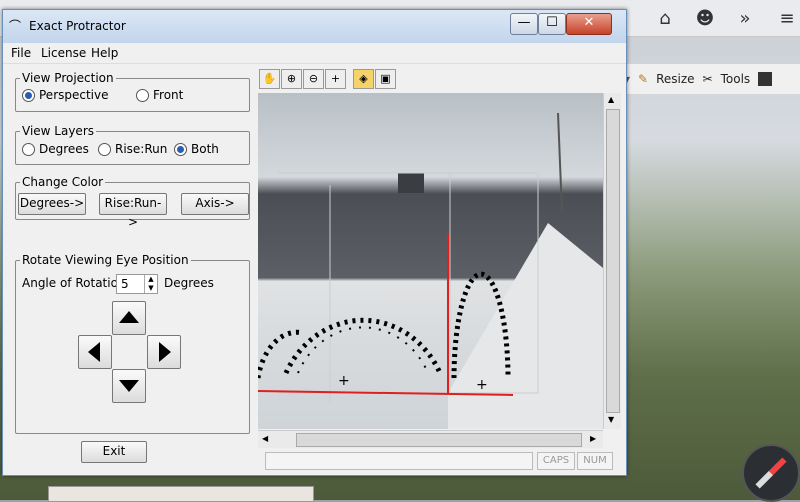 Image resolution: width=800 pixels, height=502 pixels. Describe the element at coordinates (314, 53) in the screenshot. I see `menu-bar: File License Help` at that location.